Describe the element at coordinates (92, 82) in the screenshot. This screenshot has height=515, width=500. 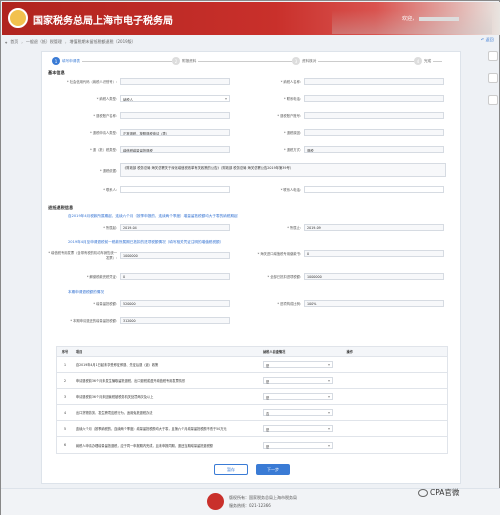
I see `taxpayer-id-label: * 社会信用代码（纳税人识别号）:` at that location.